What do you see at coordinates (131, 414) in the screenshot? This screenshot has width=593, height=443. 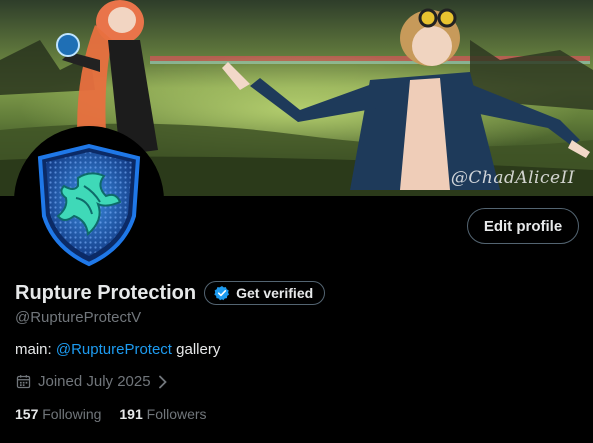 I see `followers-count: 191` at bounding box center [131, 414].